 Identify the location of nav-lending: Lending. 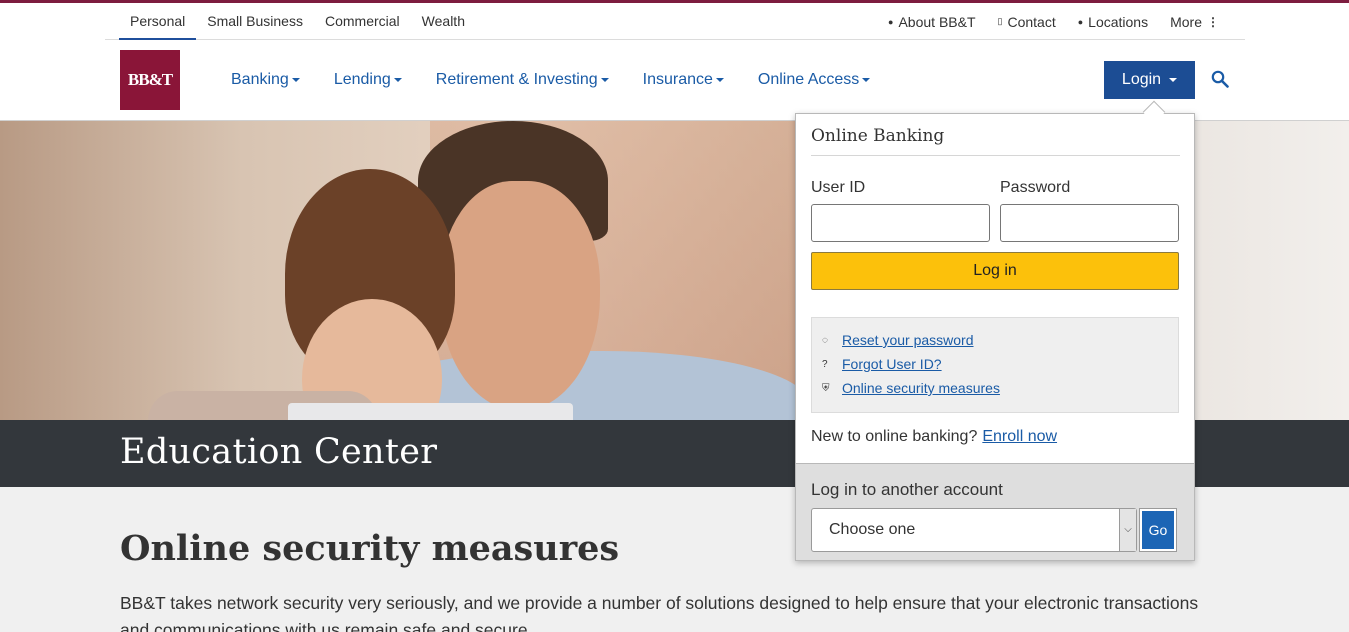
(368, 80).